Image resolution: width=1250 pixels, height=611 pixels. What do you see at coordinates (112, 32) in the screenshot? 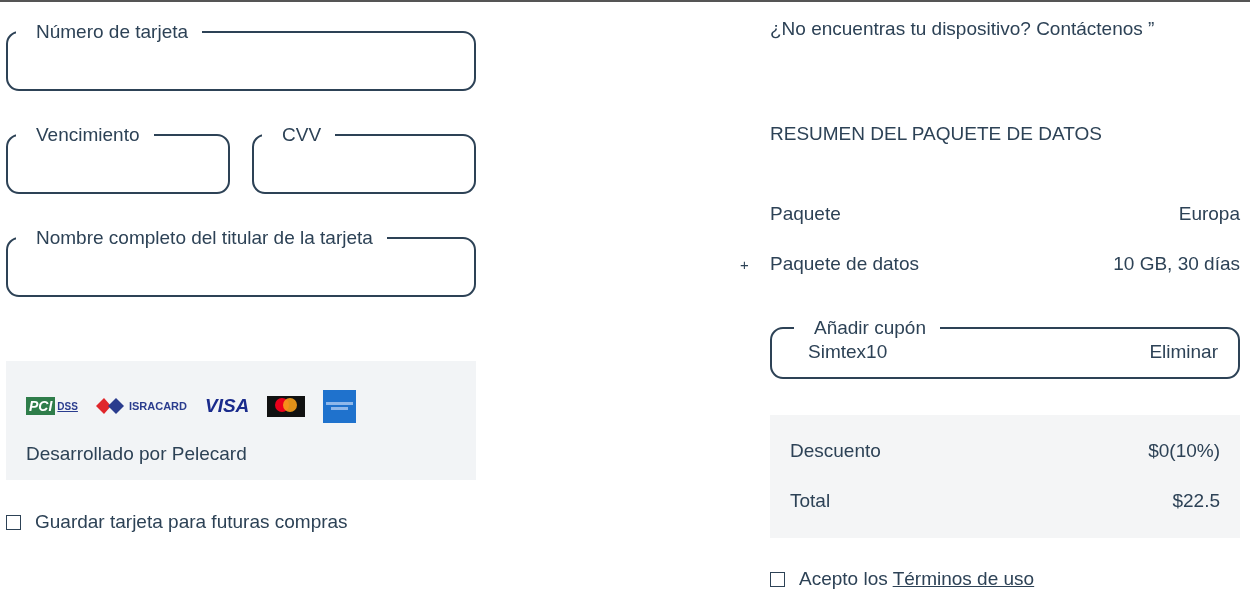
I see `field-label: Número de tarjeta` at bounding box center [112, 32].